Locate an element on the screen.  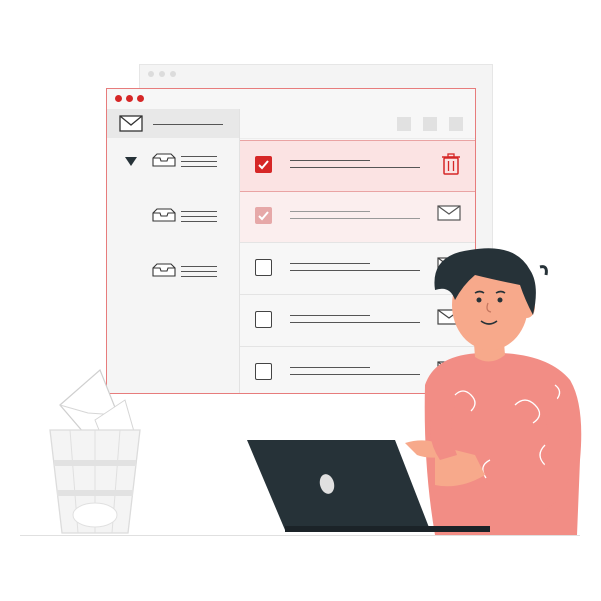
window-controls is located at coordinates (129, 98).